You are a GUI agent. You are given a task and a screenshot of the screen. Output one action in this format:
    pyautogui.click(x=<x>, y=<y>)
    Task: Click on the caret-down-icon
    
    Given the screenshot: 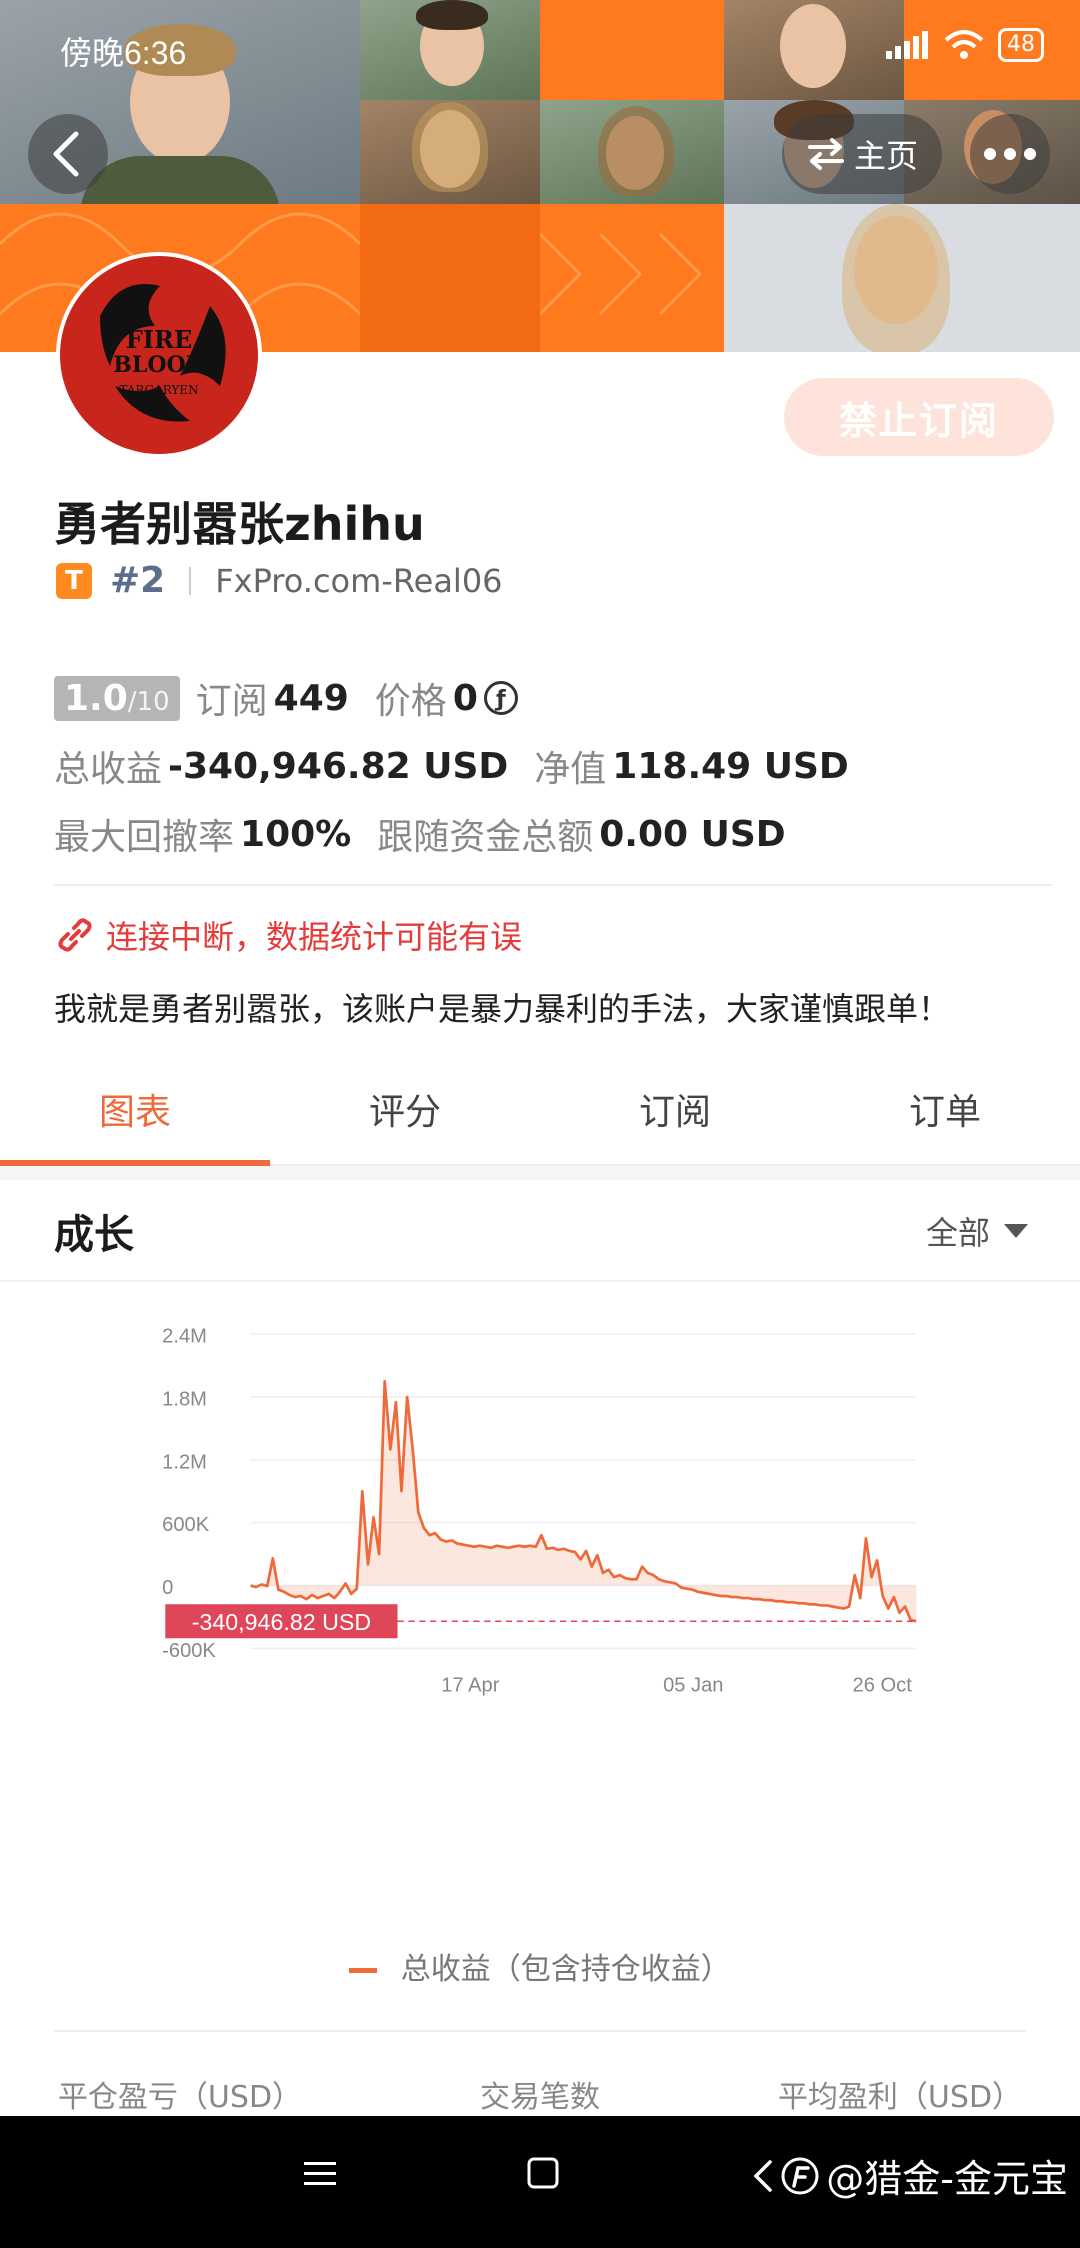 What is the action you would take?
    pyautogui.click(x=1016, y=1231)
    